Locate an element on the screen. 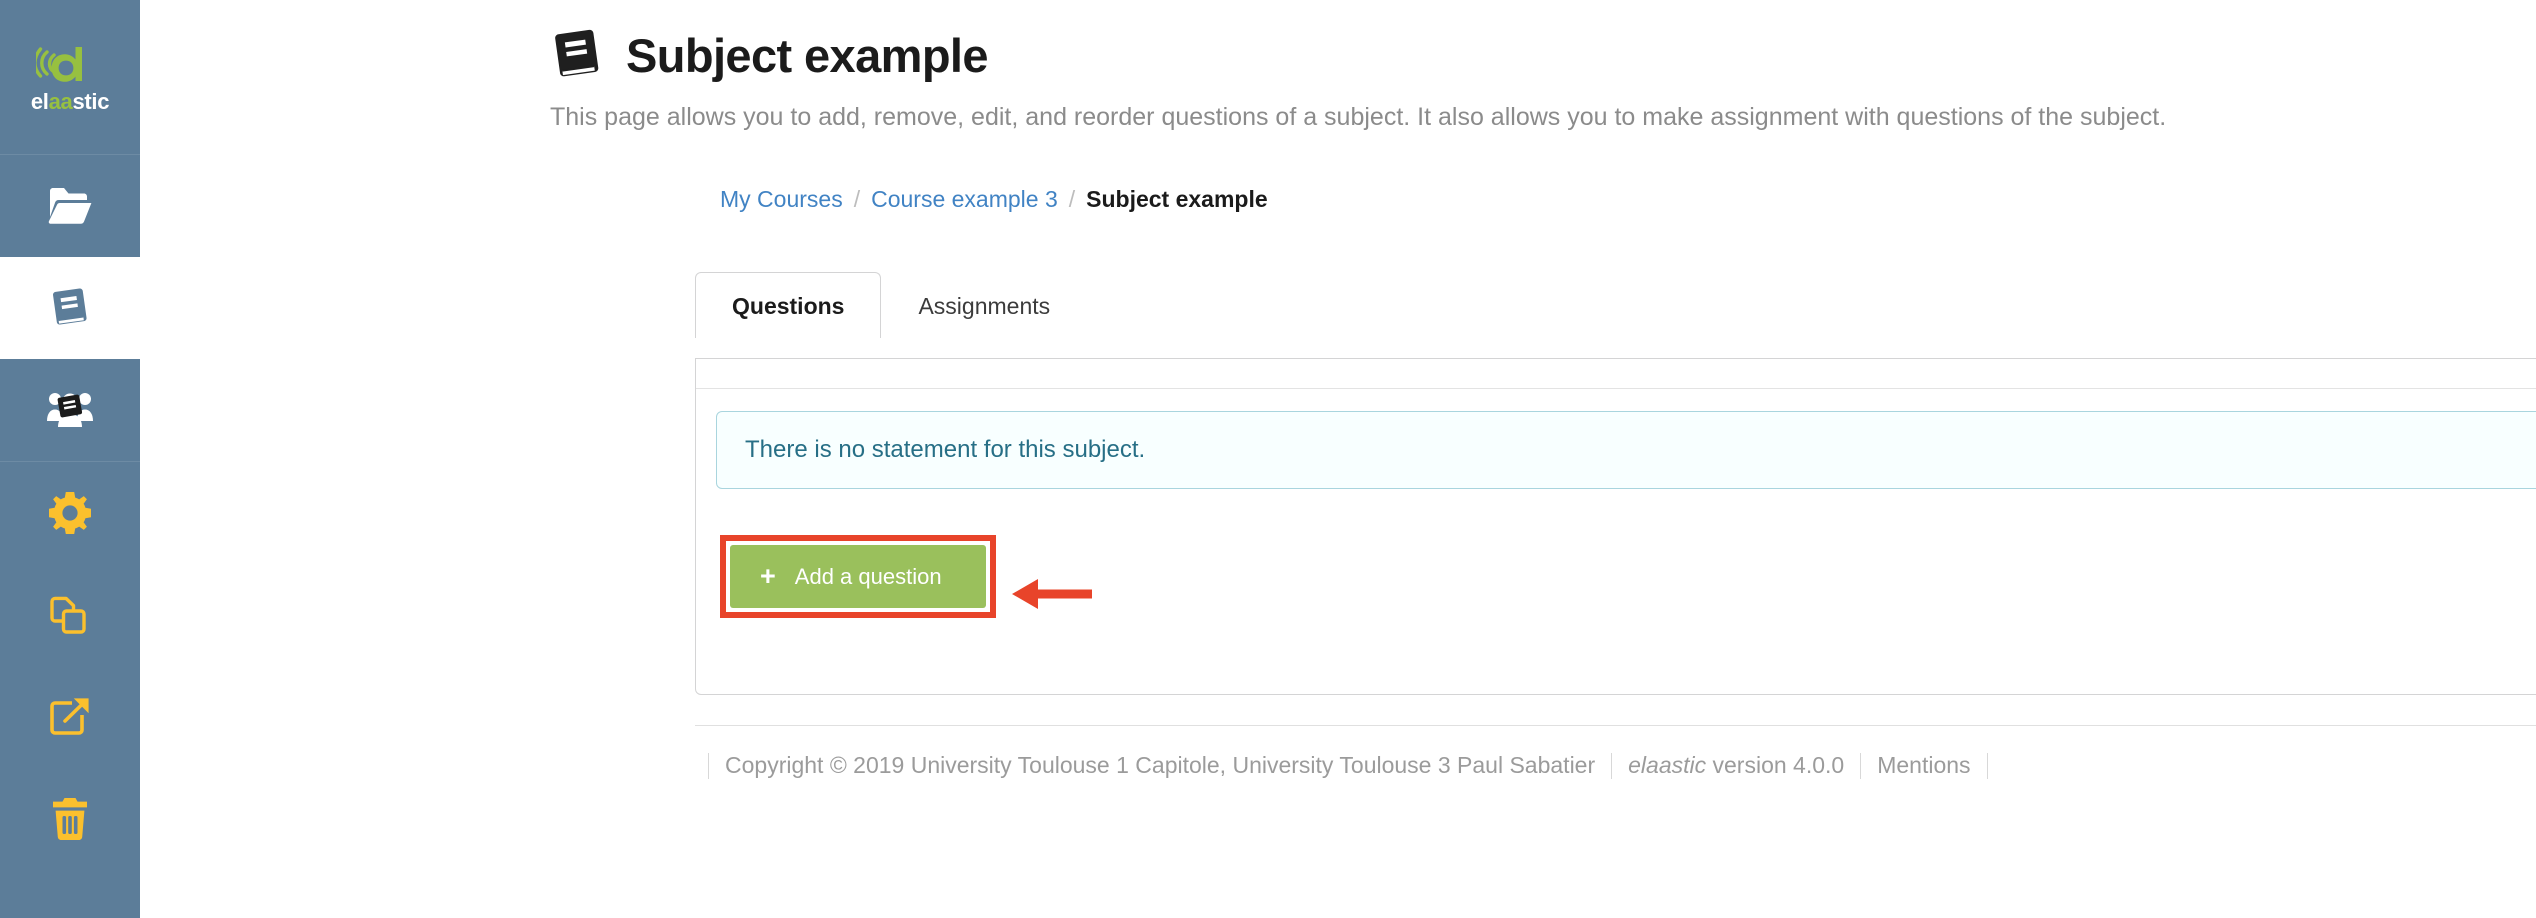 The height and width of the screenshot is (918, 2536). add-a-question-button: + Add a question is located at coordinates (858, 576).